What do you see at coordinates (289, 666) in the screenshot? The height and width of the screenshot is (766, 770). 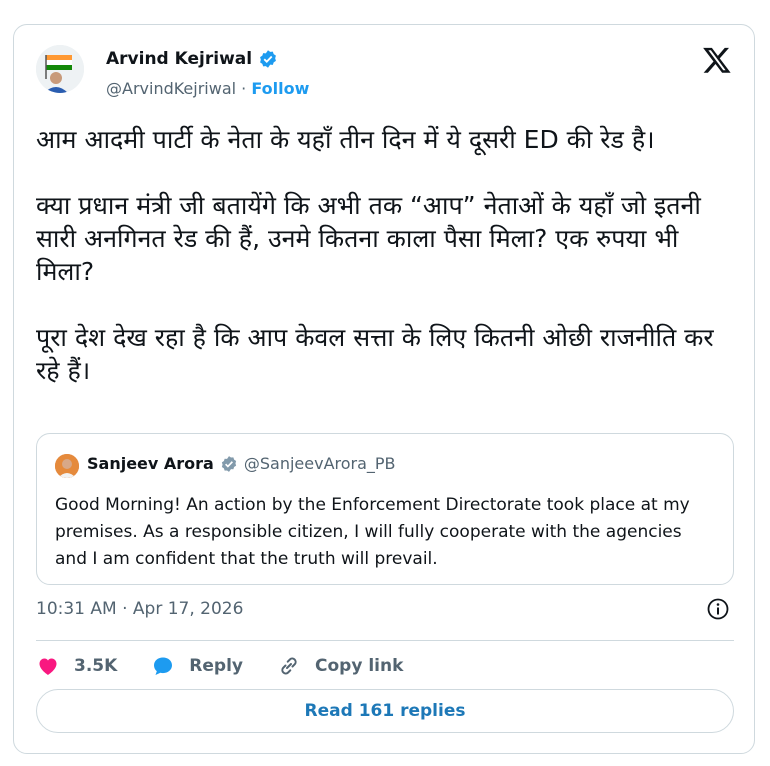 I see `link-icon` at bounding box center [289, 666].